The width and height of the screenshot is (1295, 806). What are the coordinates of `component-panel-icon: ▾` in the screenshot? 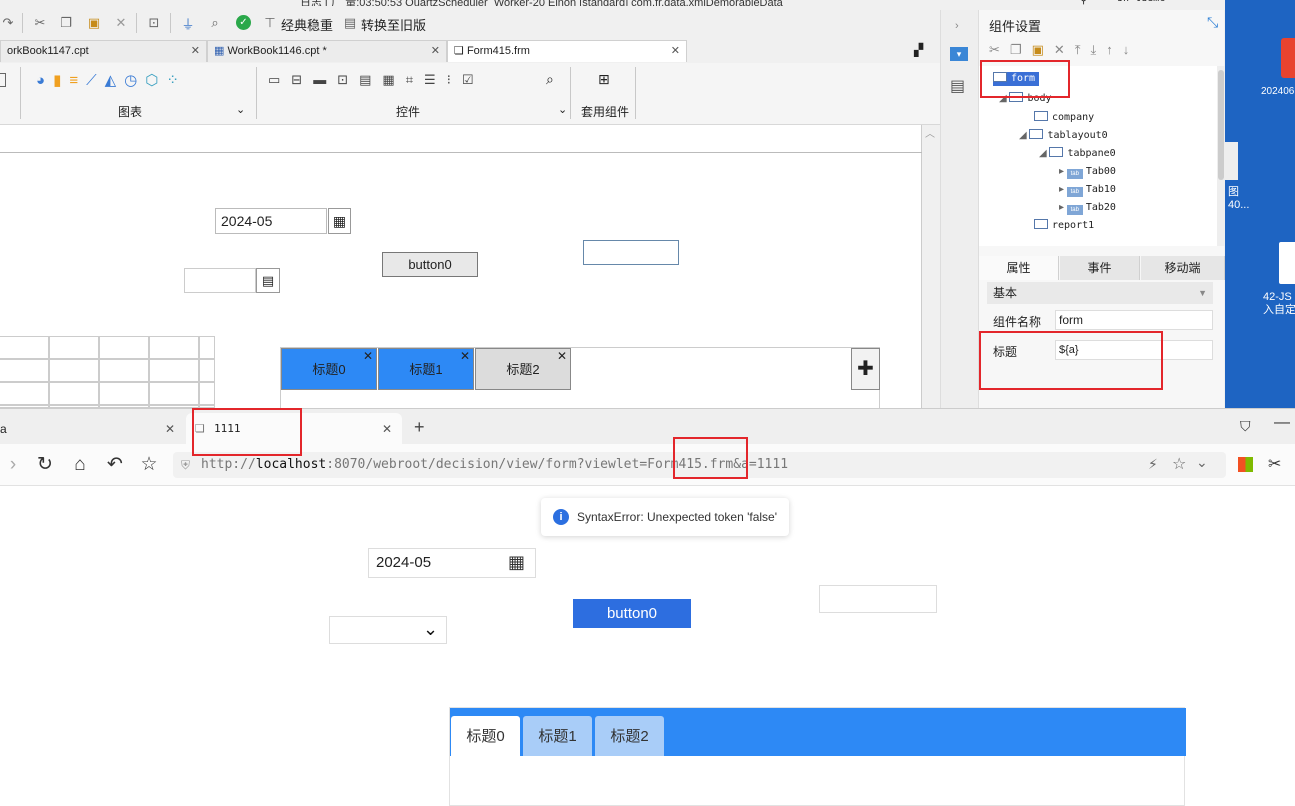 It's located at (959, 54).